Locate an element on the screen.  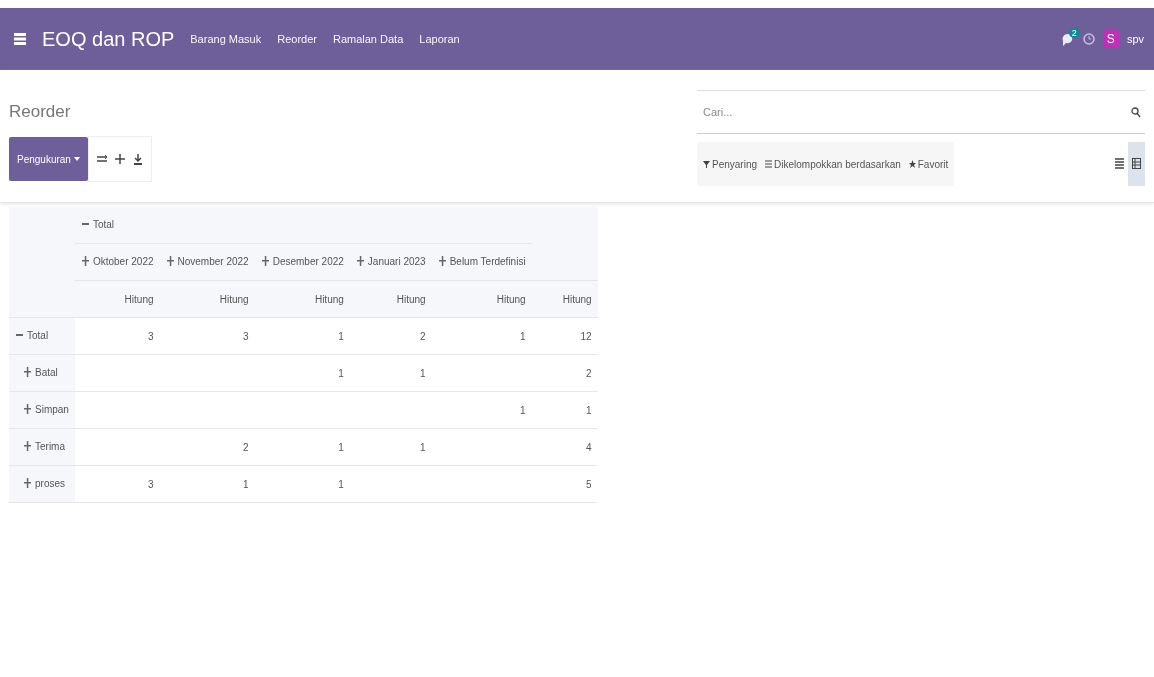
column-header: Total is located at coordinates (303, 225).